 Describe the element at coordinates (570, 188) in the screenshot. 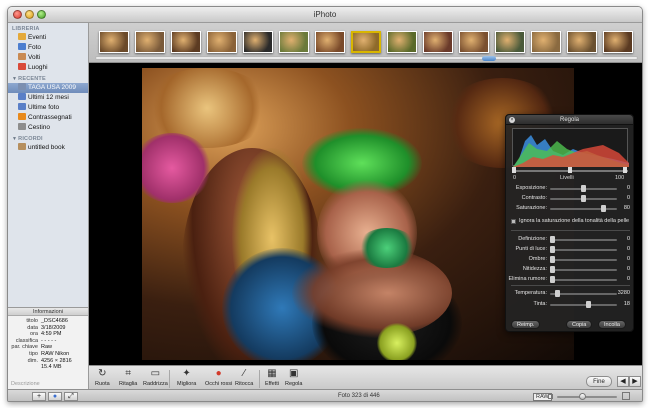

I see `esposizione-slider-row: Esposizione: 0` at that location.